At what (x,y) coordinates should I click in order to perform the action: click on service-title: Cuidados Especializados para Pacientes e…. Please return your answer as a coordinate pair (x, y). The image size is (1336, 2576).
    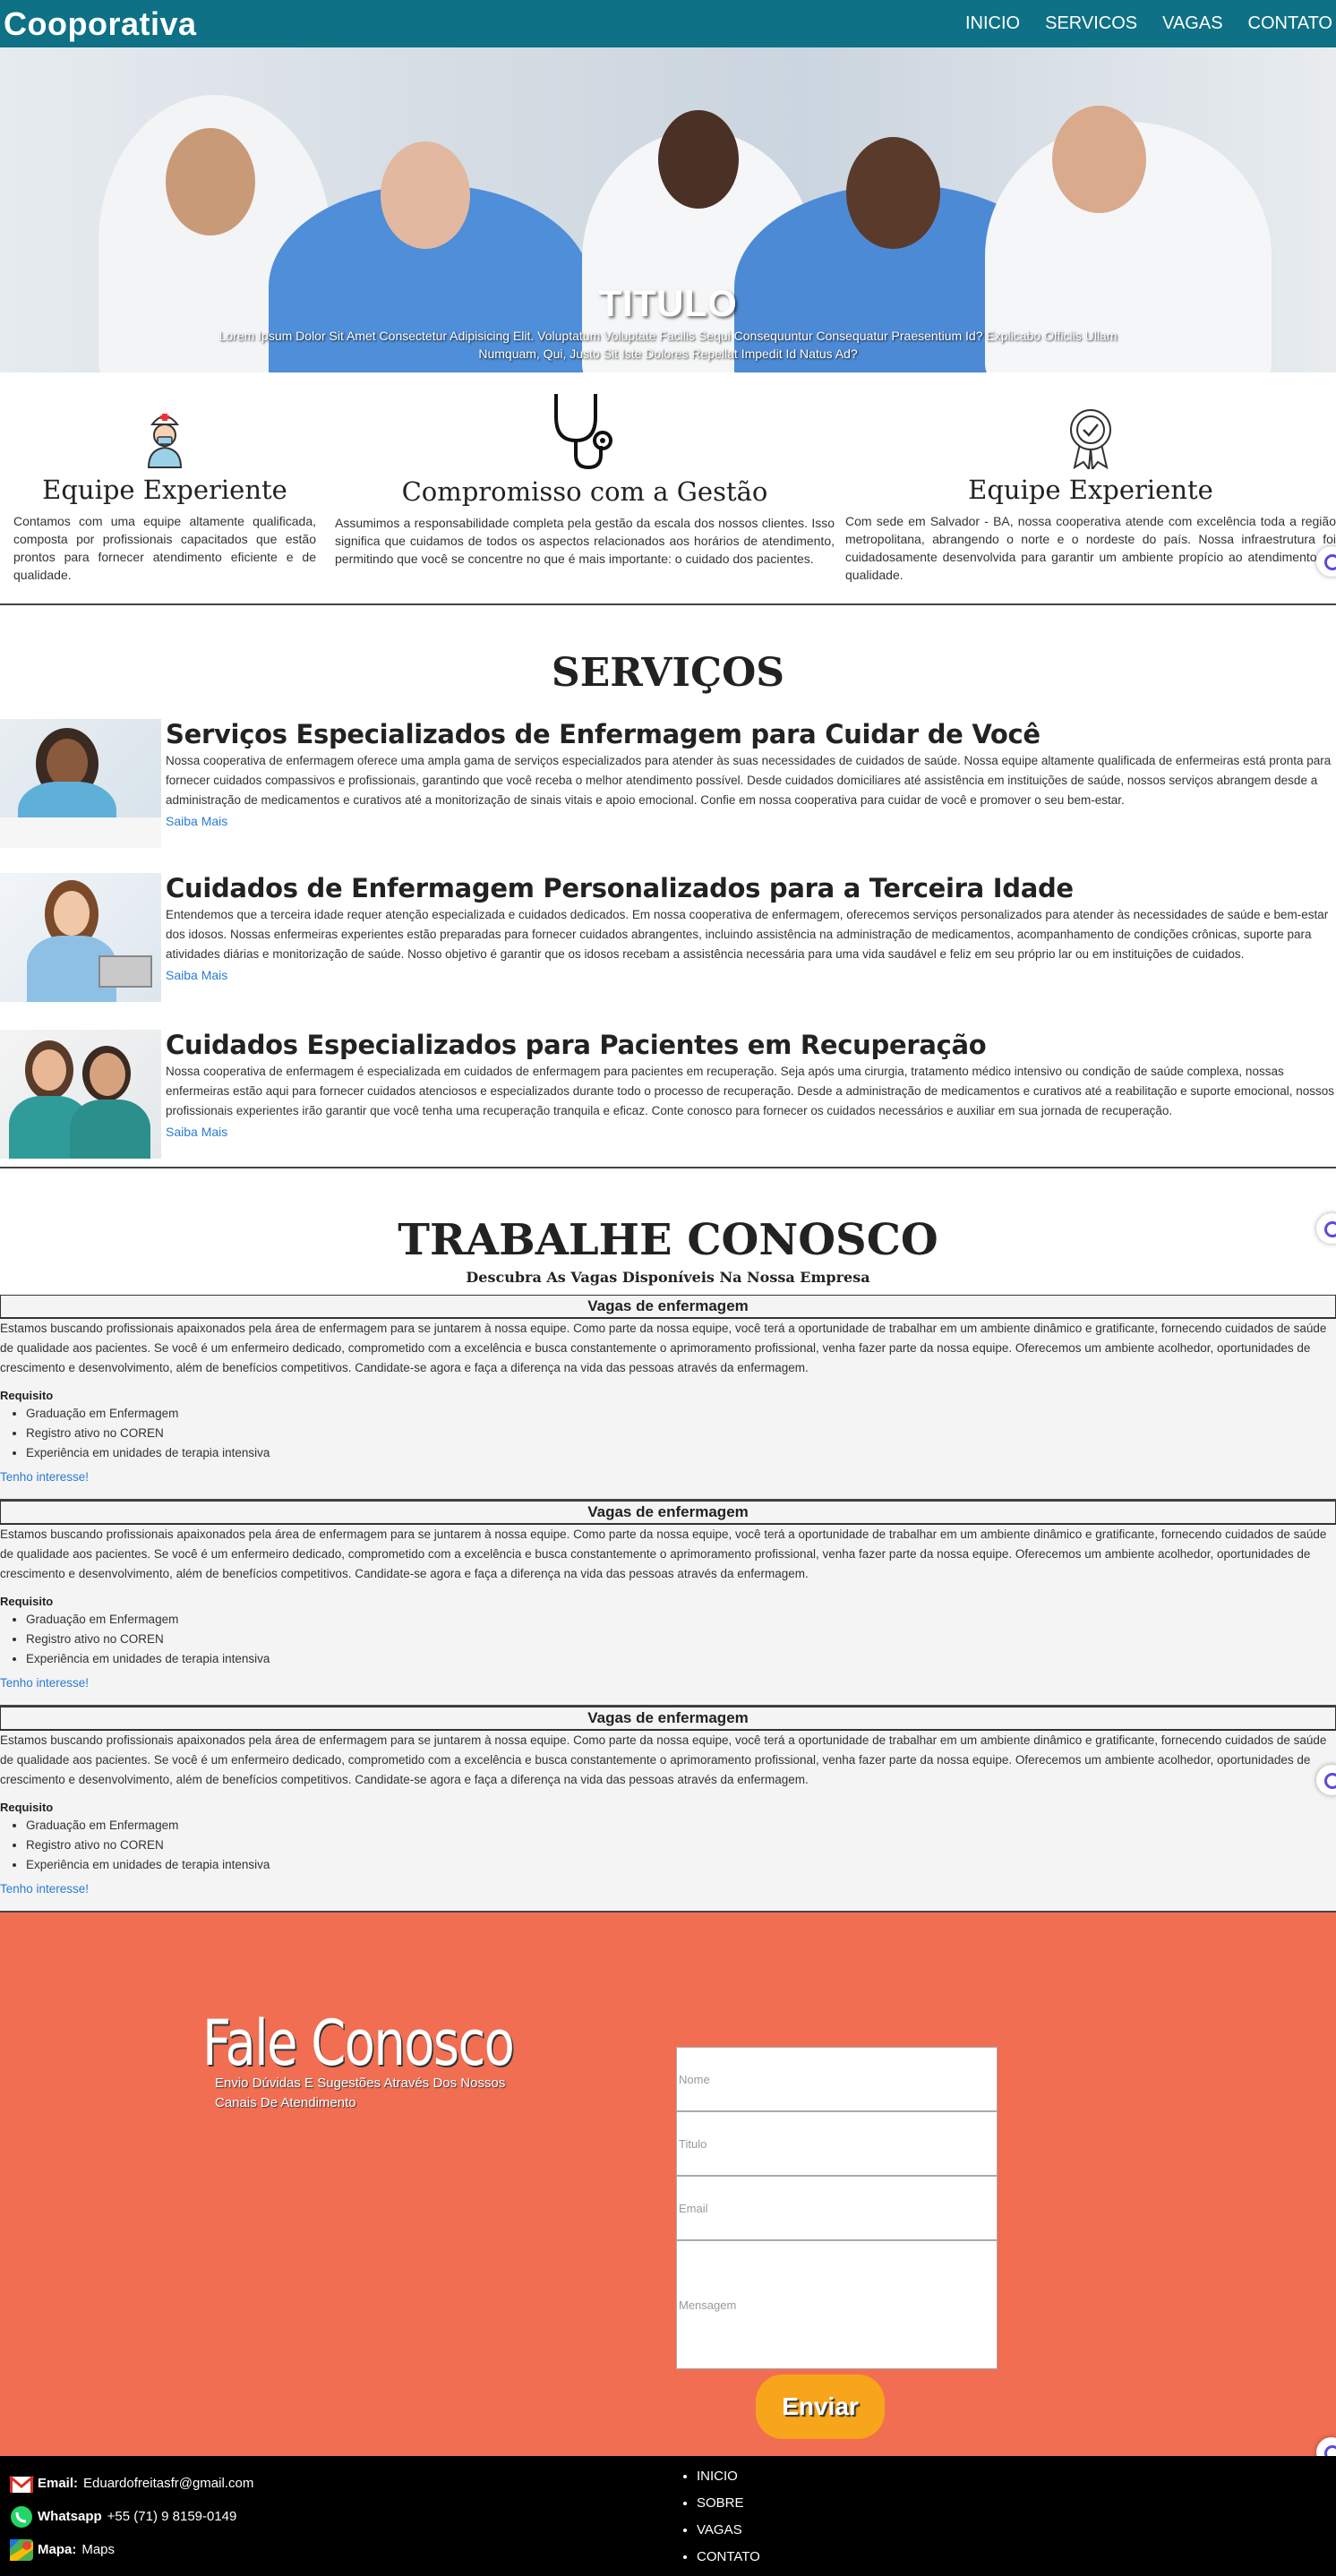
    Looking at the image, I should click on (577, 1045).